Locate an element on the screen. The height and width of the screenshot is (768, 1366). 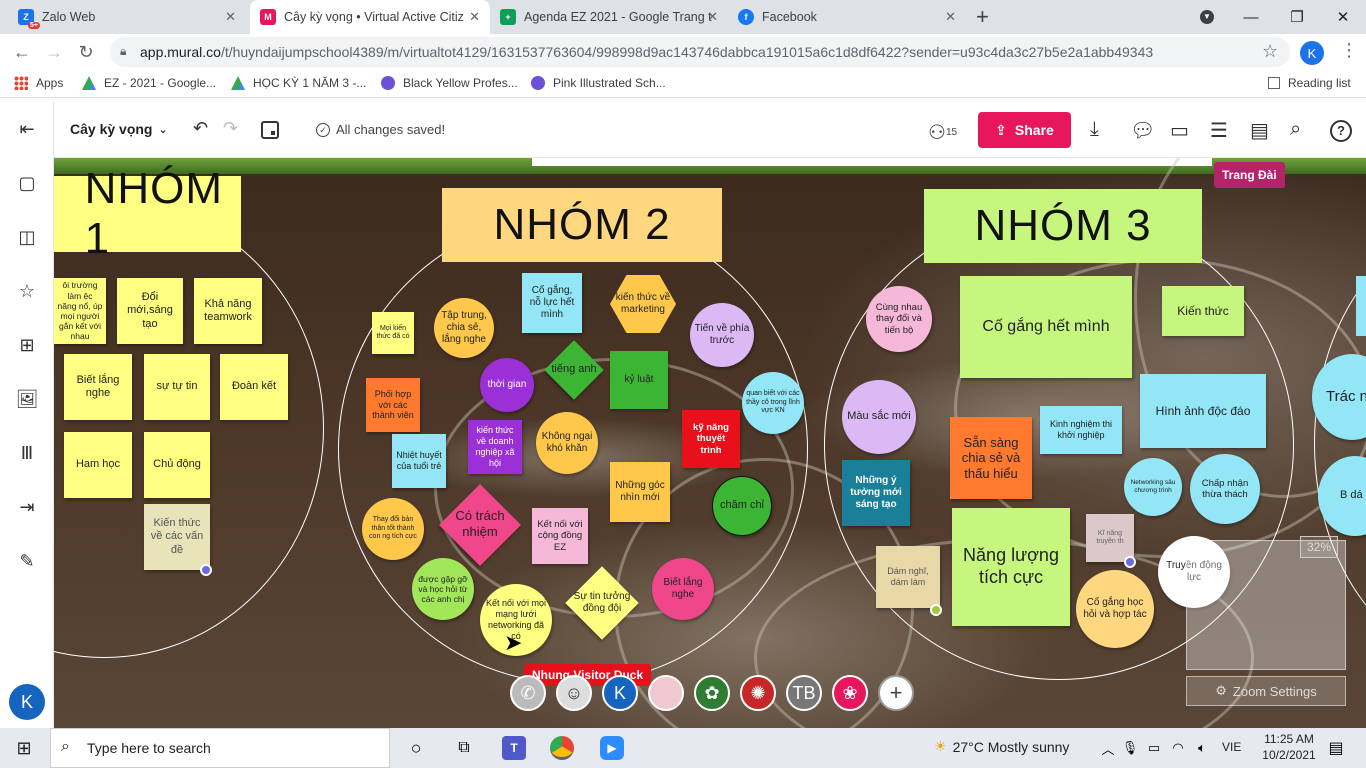
task-view-icon: ⧉ is located at coordinates (464, 748).